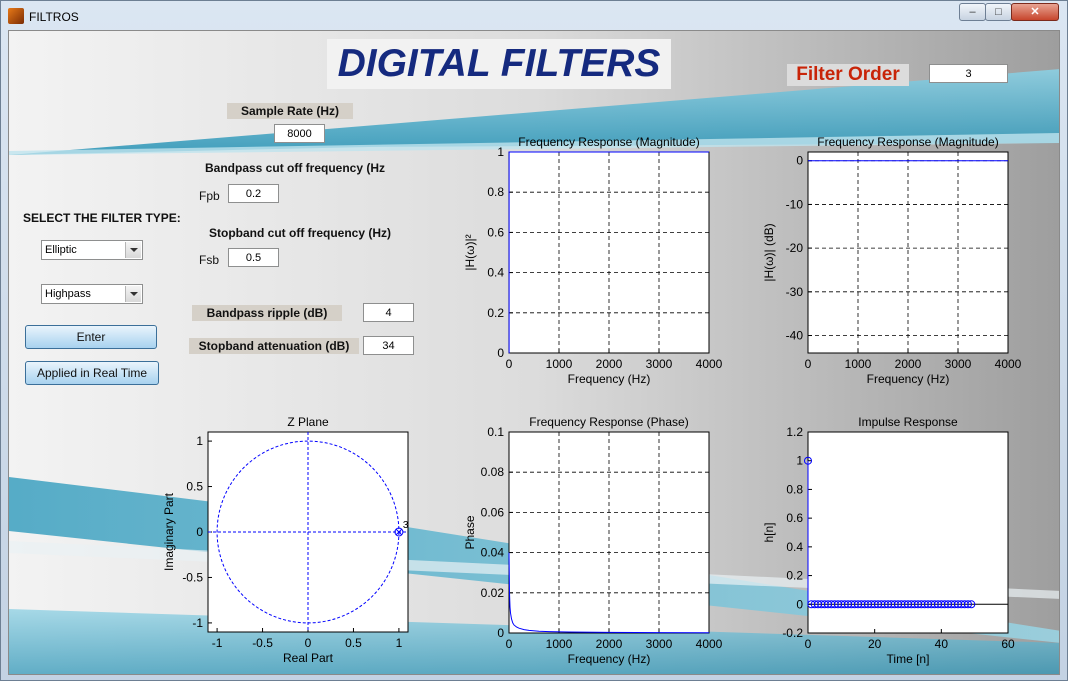  Describe the element at coordinates (908, 422) in the screenshot. I see `chart-title: Impulse Response` at that location.